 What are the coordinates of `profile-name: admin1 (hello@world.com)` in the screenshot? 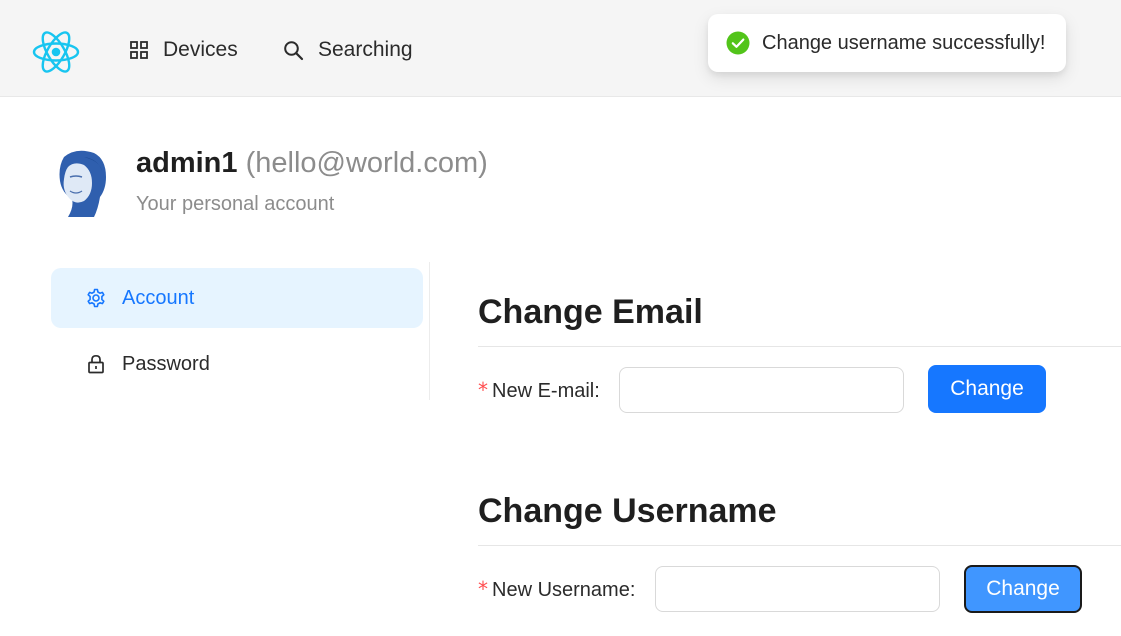 It's located at (312, 163).